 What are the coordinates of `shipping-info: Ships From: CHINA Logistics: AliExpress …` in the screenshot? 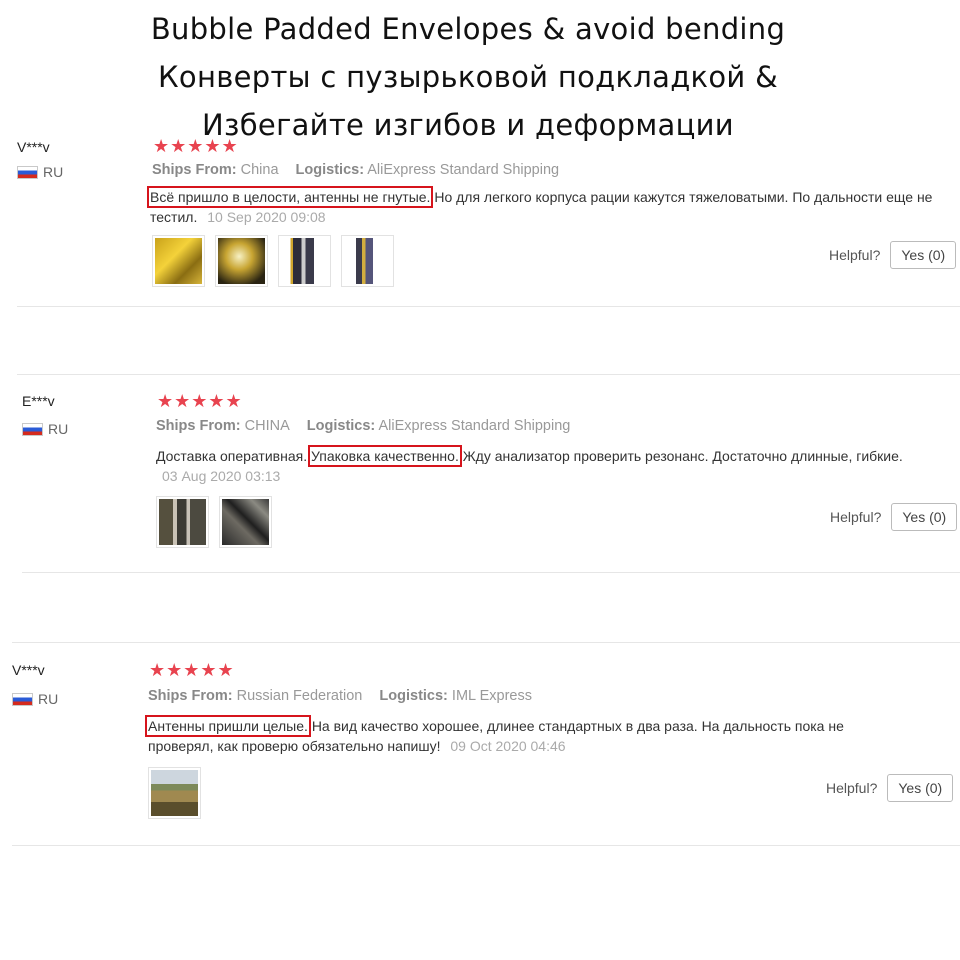 It's located at (369, 426).